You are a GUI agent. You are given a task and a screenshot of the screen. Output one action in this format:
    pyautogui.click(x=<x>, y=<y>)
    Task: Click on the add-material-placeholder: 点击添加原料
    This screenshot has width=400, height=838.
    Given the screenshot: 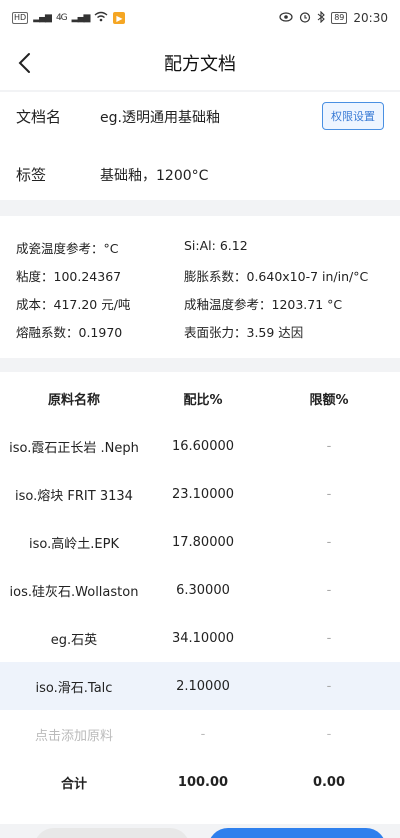 What is the action you would take?
    pyautogui.click(x=74, y=734)
    